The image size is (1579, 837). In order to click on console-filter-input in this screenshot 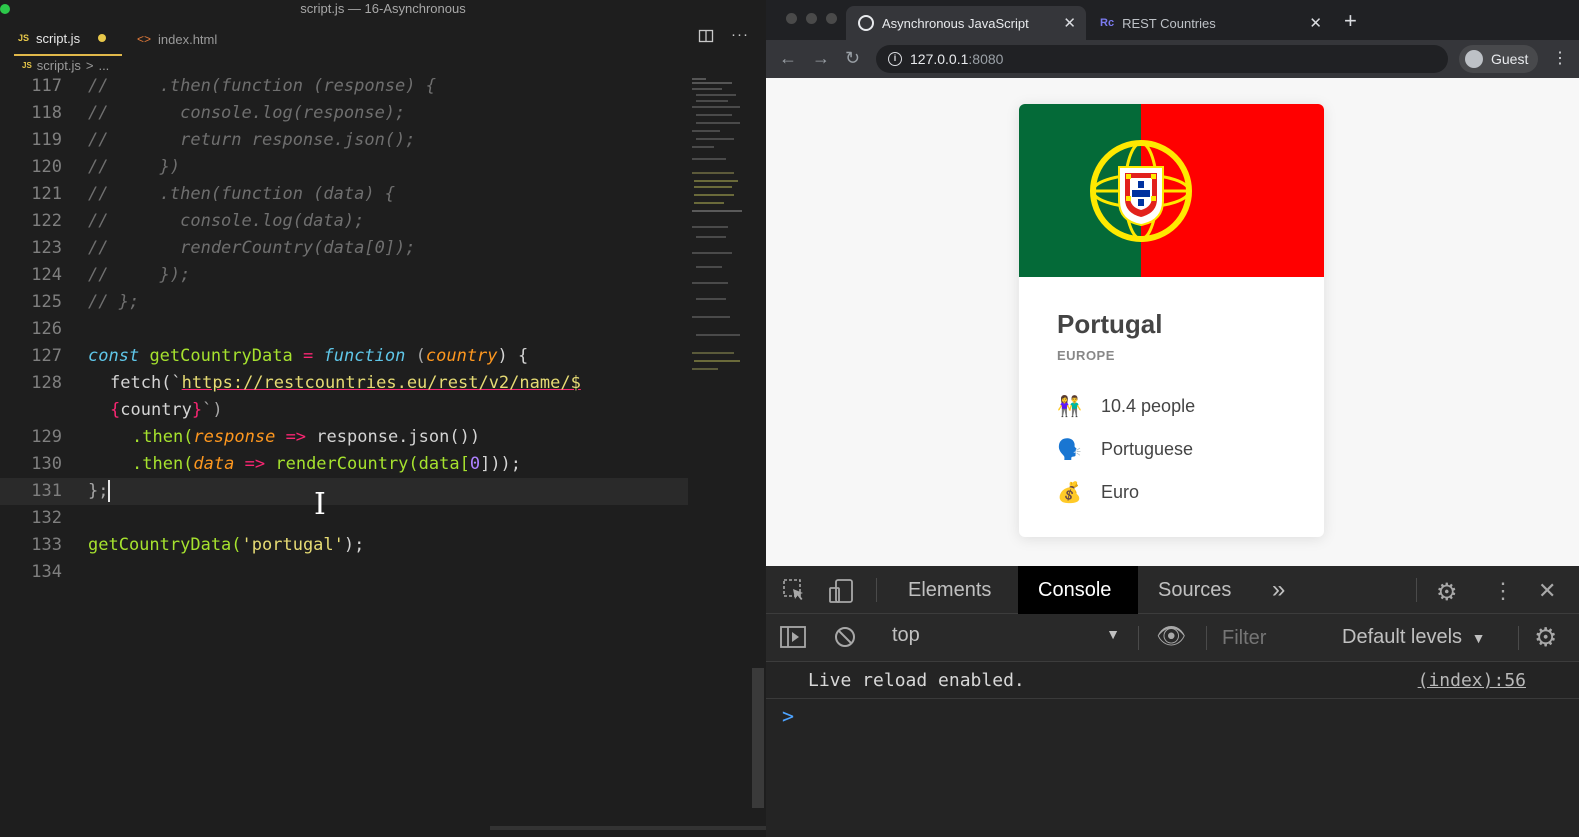, I will do `click(1272, 638)`.